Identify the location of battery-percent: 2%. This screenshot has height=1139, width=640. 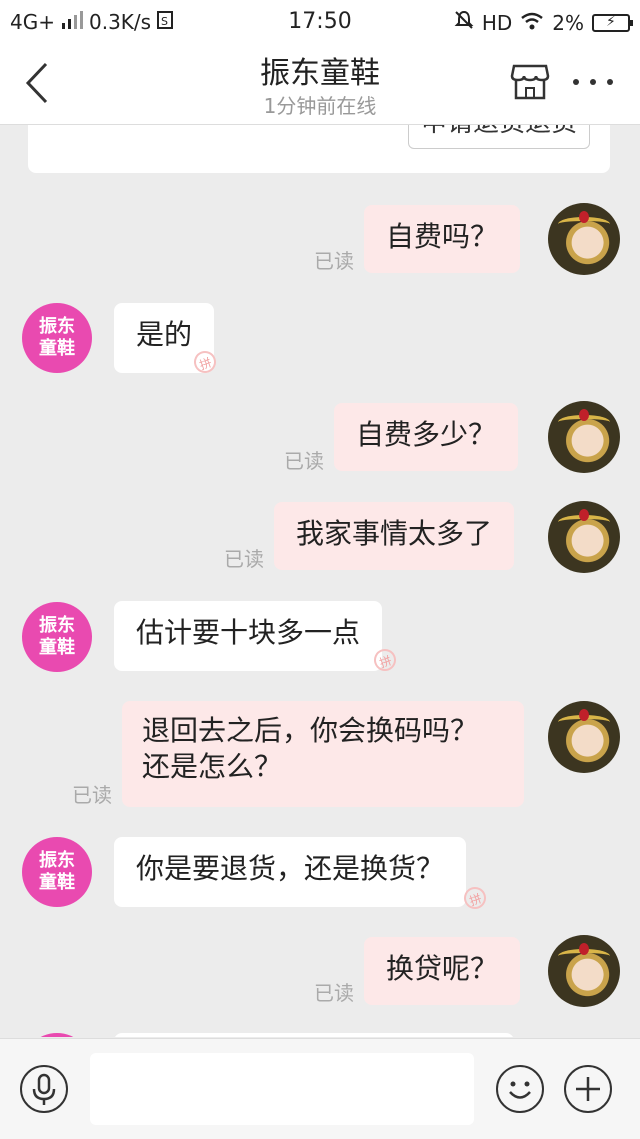
(568, 22).